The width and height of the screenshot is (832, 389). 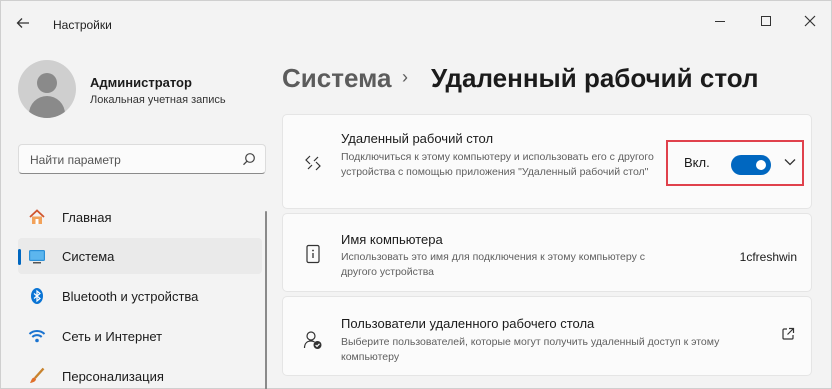 I want to click on avatar, so click(x=47, y=89).